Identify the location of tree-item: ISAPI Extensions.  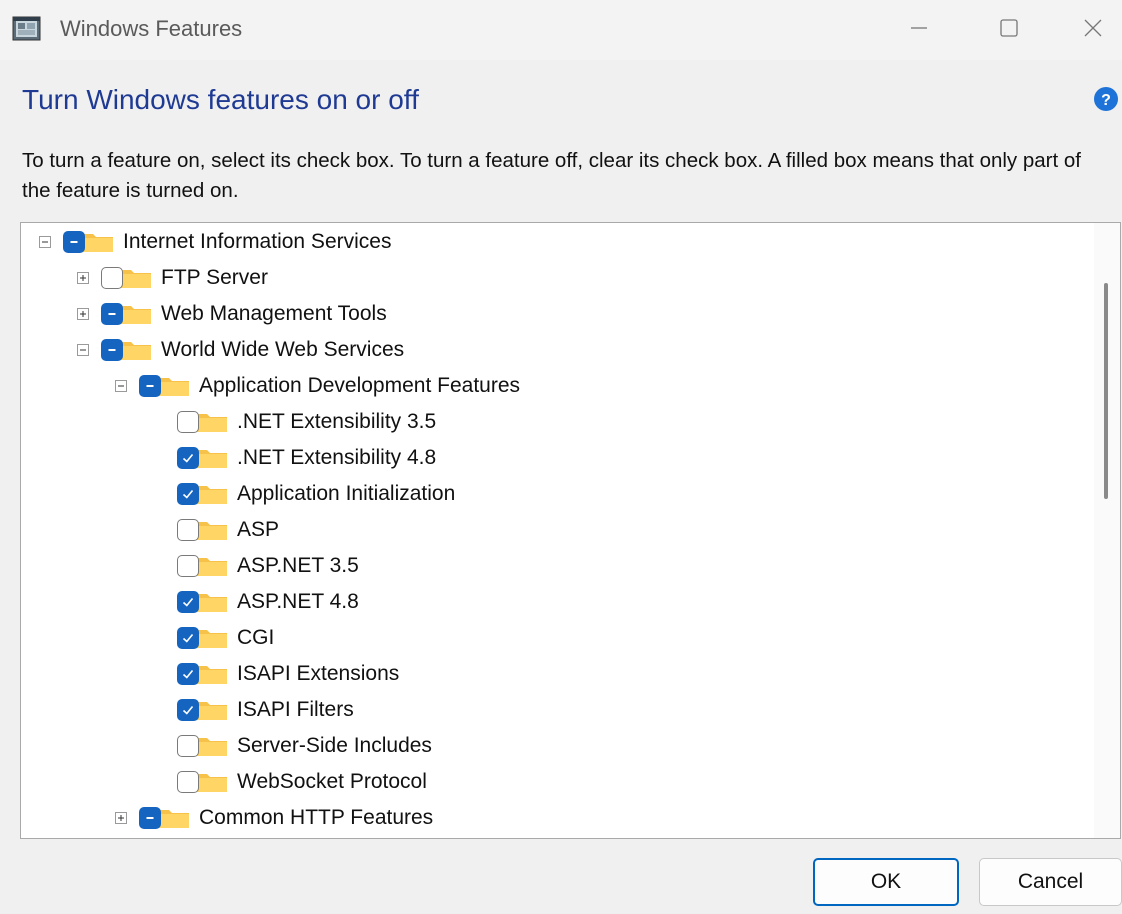
(276, 674).